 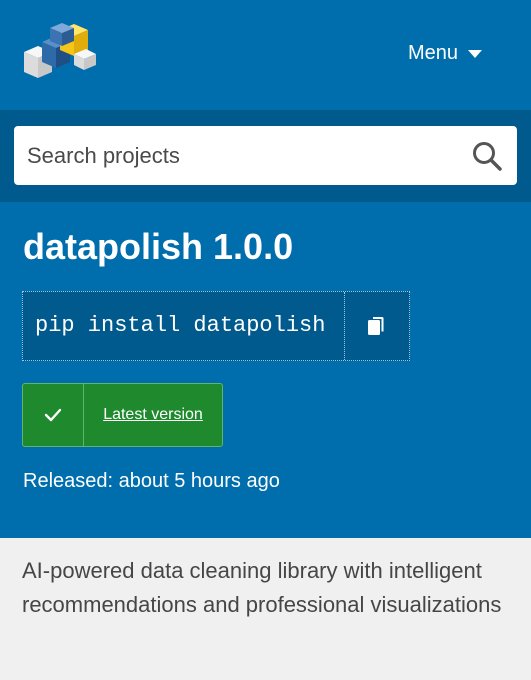 I want to click on search-input, so click(x=234, y=155).